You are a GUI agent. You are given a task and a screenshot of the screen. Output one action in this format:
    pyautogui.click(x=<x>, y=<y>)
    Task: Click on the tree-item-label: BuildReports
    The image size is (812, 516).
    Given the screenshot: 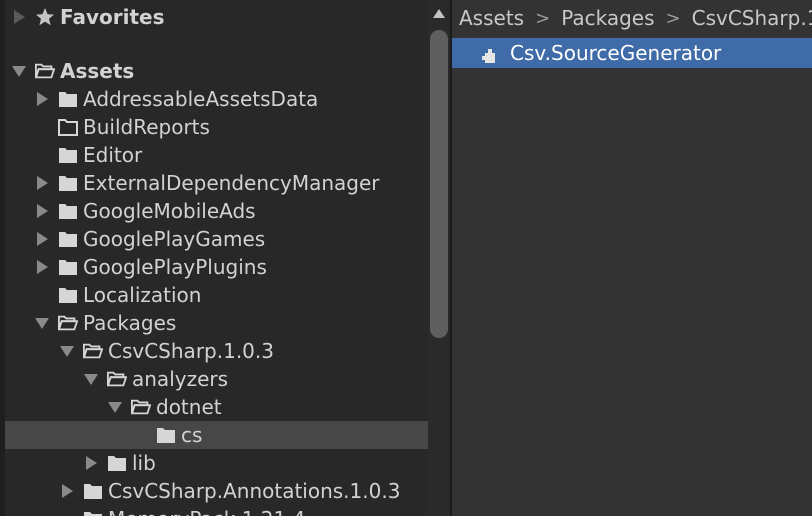 What is the action you would take?
    pyautogui.click(x=146, y=127)
    